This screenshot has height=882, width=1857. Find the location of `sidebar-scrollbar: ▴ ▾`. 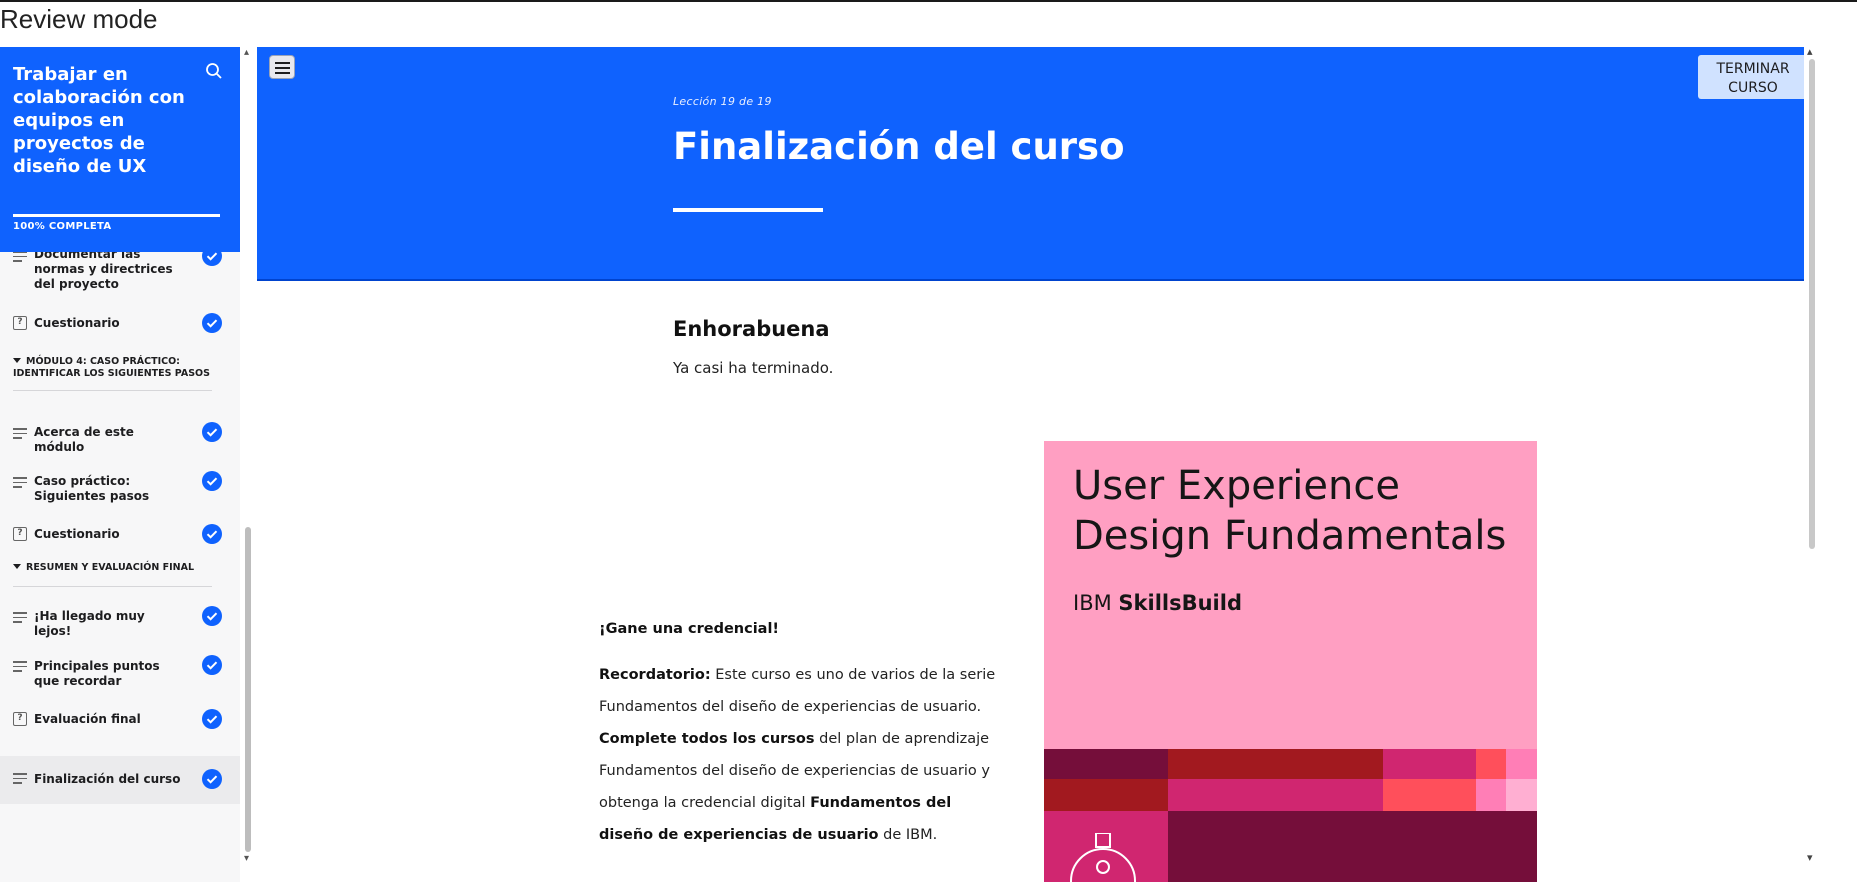

sidebar-scrollbar: ▴ ▾ is located at coordinates (248, 464).